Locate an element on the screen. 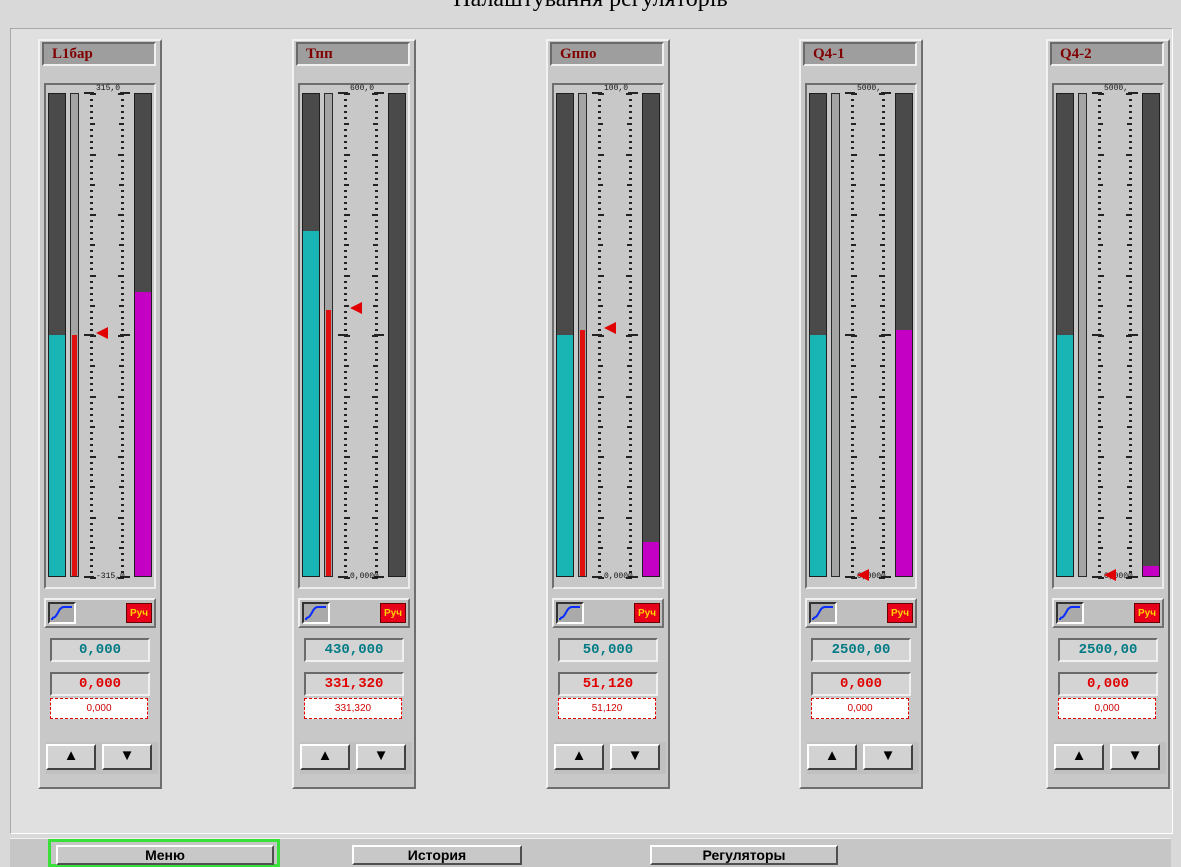 The width and height of the screenshot is (1181, 867). value-input: 51,120 is located at coordinates (607, 708).